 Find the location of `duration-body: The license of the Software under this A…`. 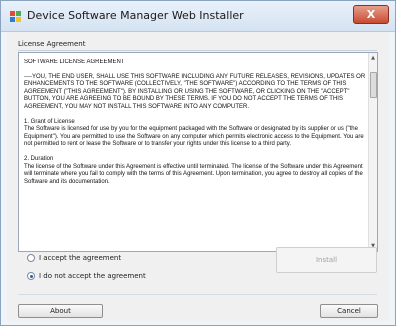

duration-body: The license of the Software under this A… is located at coordinates (193, 174).